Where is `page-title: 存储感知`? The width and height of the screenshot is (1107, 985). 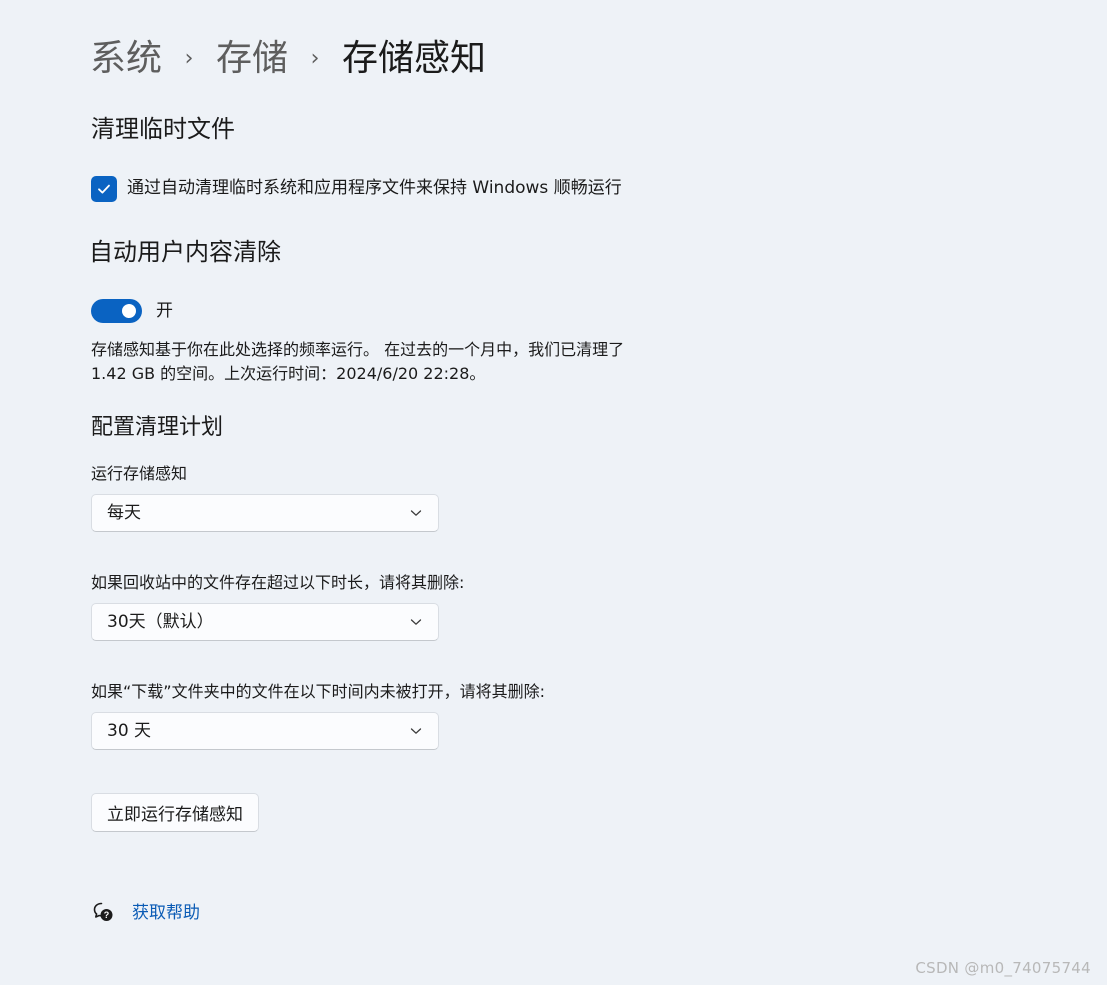 page-title: 存储感知 is located at coordinates (414, 58).